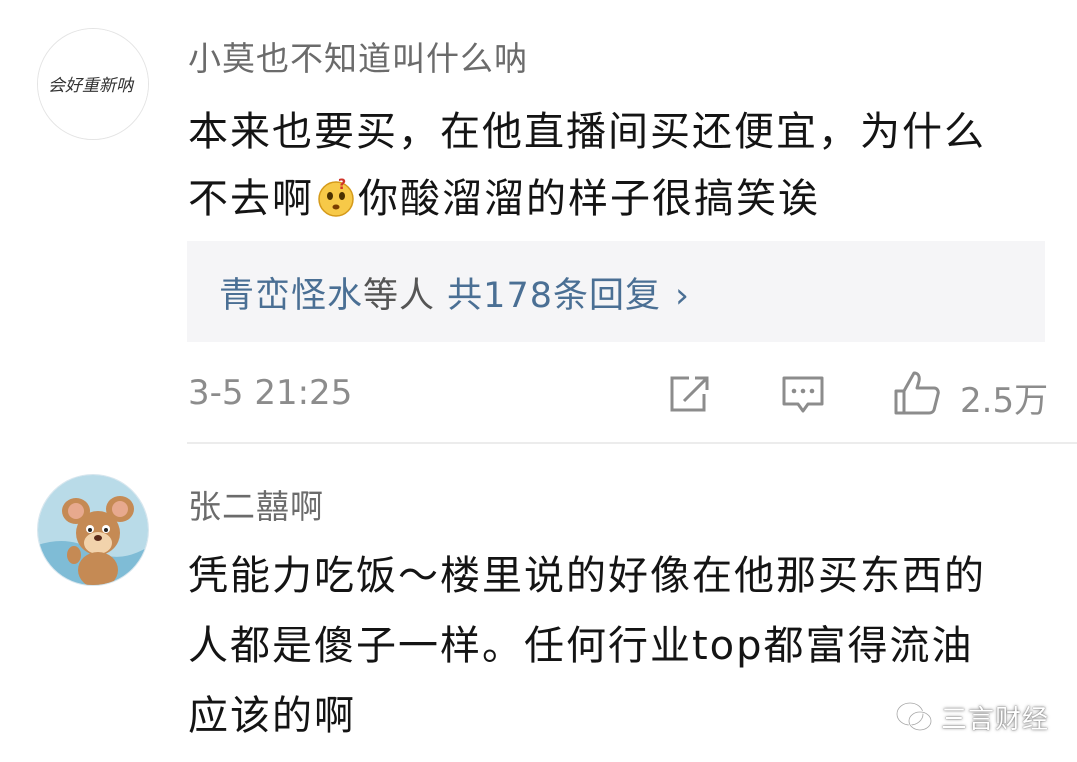 The height and width of the screenshot is (762, 1077). I want to click on watermark-label: 三言财经, so click(995, 719).